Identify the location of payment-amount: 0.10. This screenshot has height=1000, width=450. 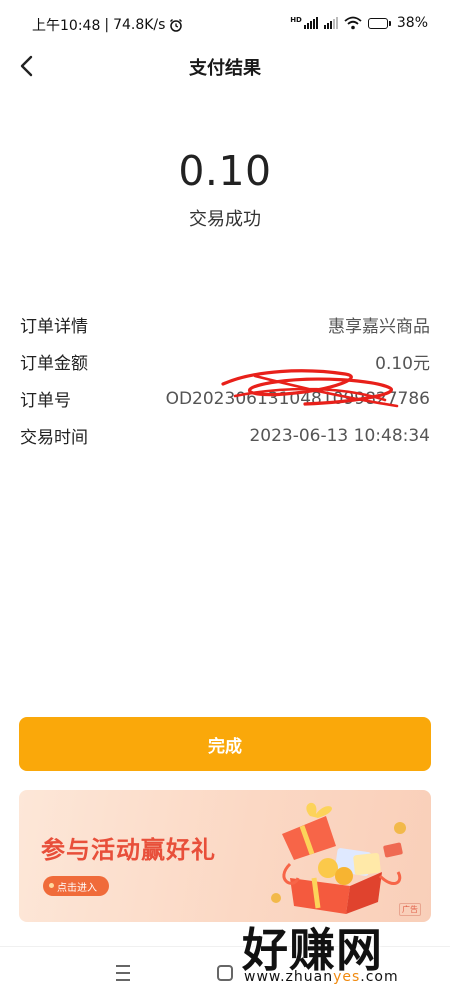
(225, 171).